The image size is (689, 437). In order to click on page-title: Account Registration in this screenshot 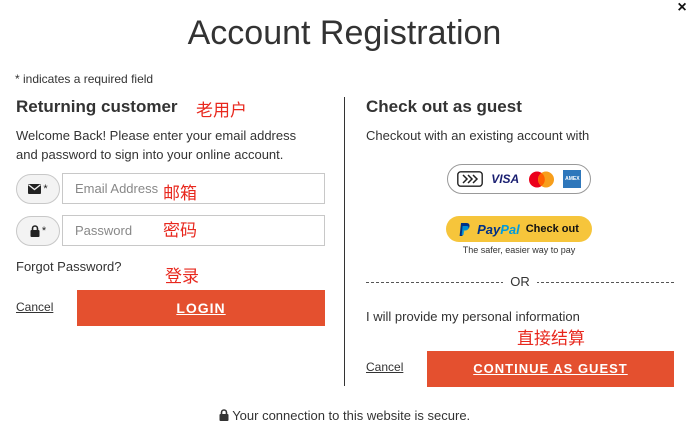, I will do `click(344, 33)`.